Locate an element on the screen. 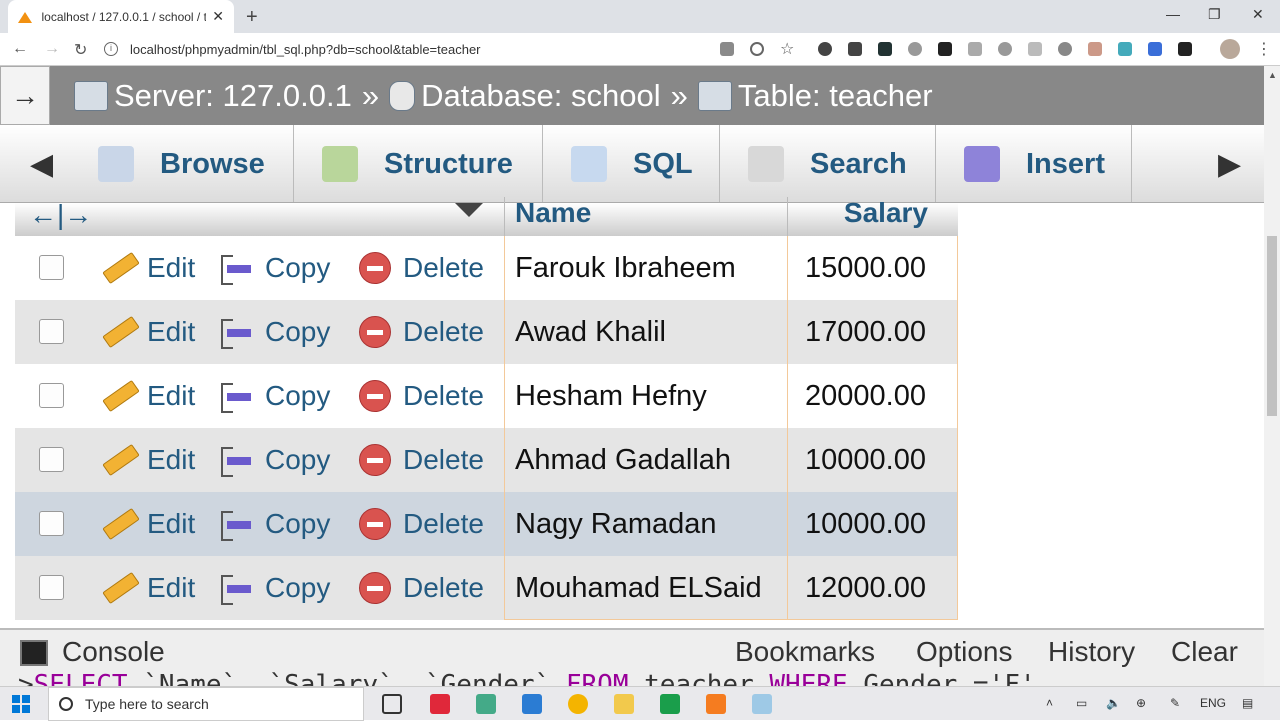 The image size is (1280, 721). windows-start-icon is located at coordinates (21, 704).